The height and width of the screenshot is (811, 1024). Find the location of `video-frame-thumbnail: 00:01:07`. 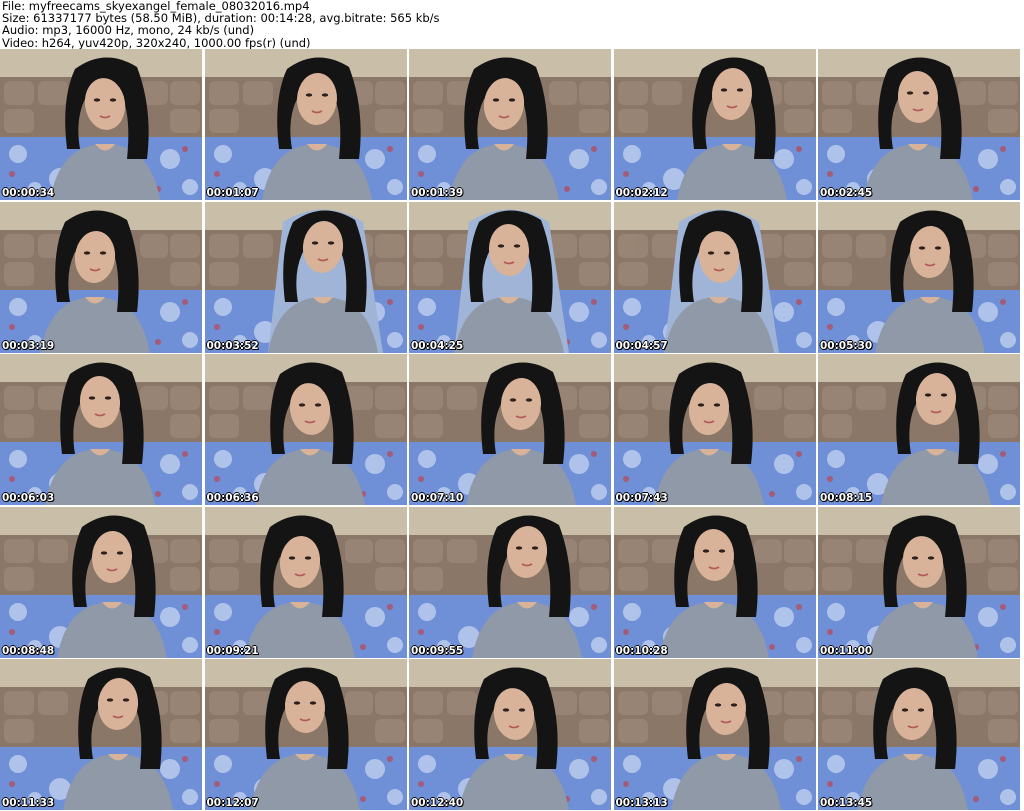

video-frame-thumbnail: 00:01:07 is located at coordinates (305, 124).